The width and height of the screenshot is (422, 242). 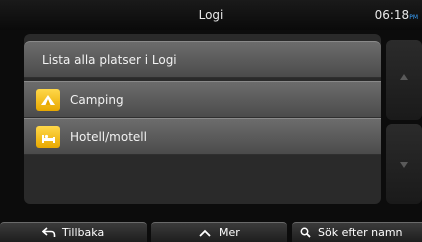 What do you see at coordinates (202, 59) in the screenshot?
I see `list-item-all-places: Lista alla platser i Logi` at bounding box center [202, 59].